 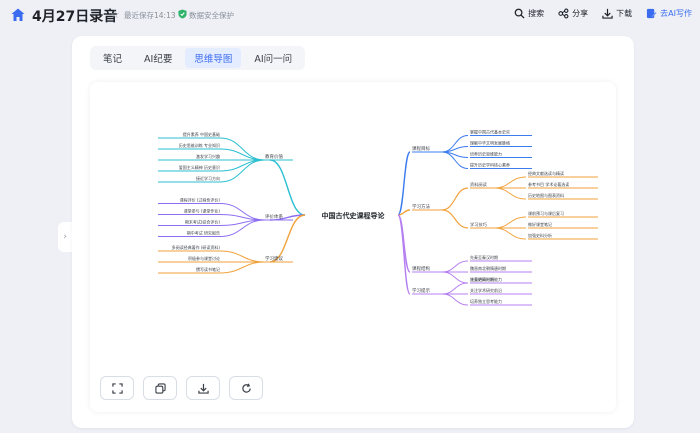 I want to click on share-label: 分享, so click(x=580, y=13).